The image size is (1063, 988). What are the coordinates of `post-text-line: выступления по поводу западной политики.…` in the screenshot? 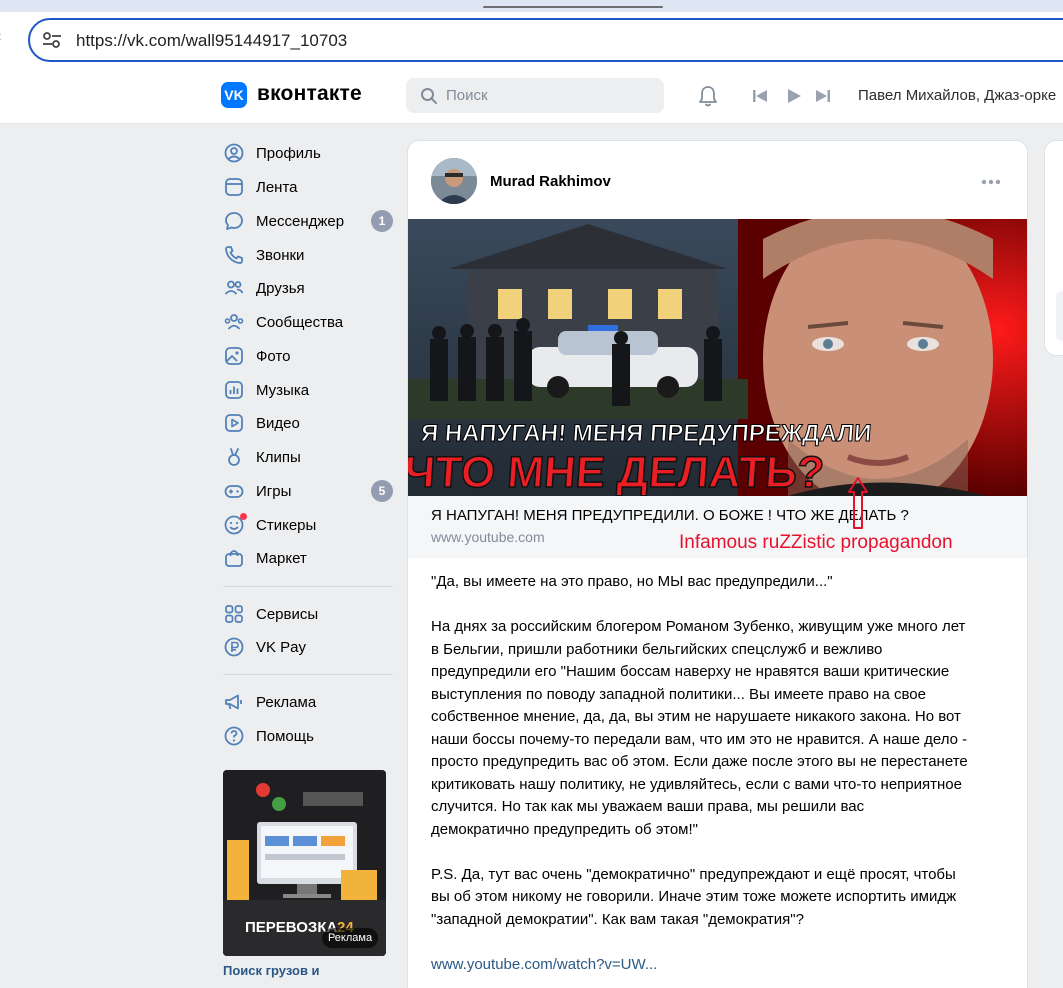 It's located at (678, 694).